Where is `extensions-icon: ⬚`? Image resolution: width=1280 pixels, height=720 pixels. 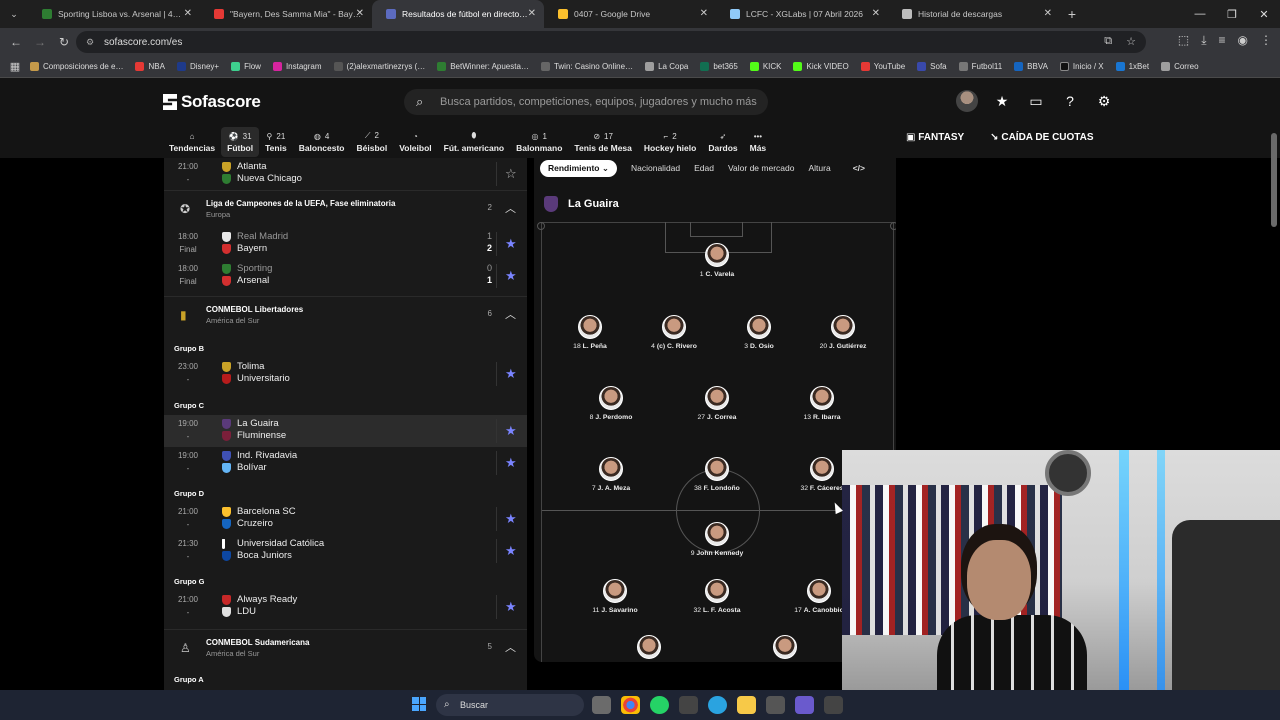 extensions-icon: ⬚ is located at coordinates (1183, 40).